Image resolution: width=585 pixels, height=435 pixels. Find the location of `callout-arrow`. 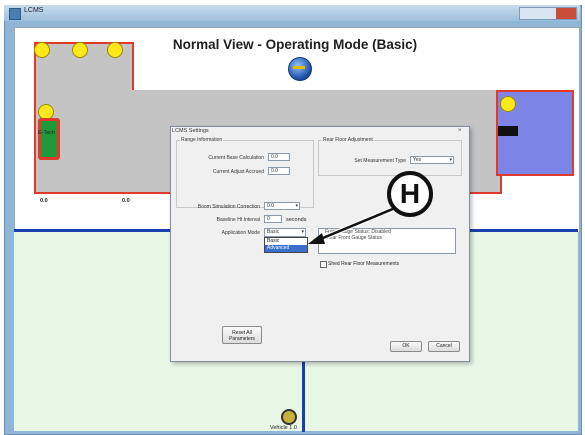

callout-arrow is located at coordinates (354, 223).